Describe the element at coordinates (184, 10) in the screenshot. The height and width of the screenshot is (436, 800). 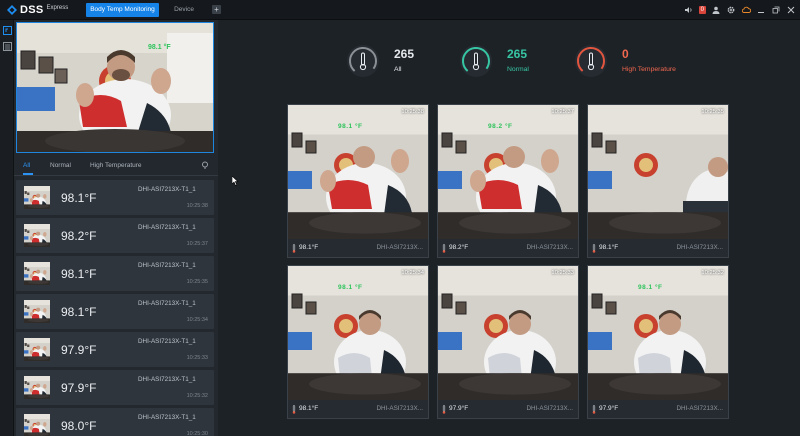
I see `tab-device: Device` at that location.